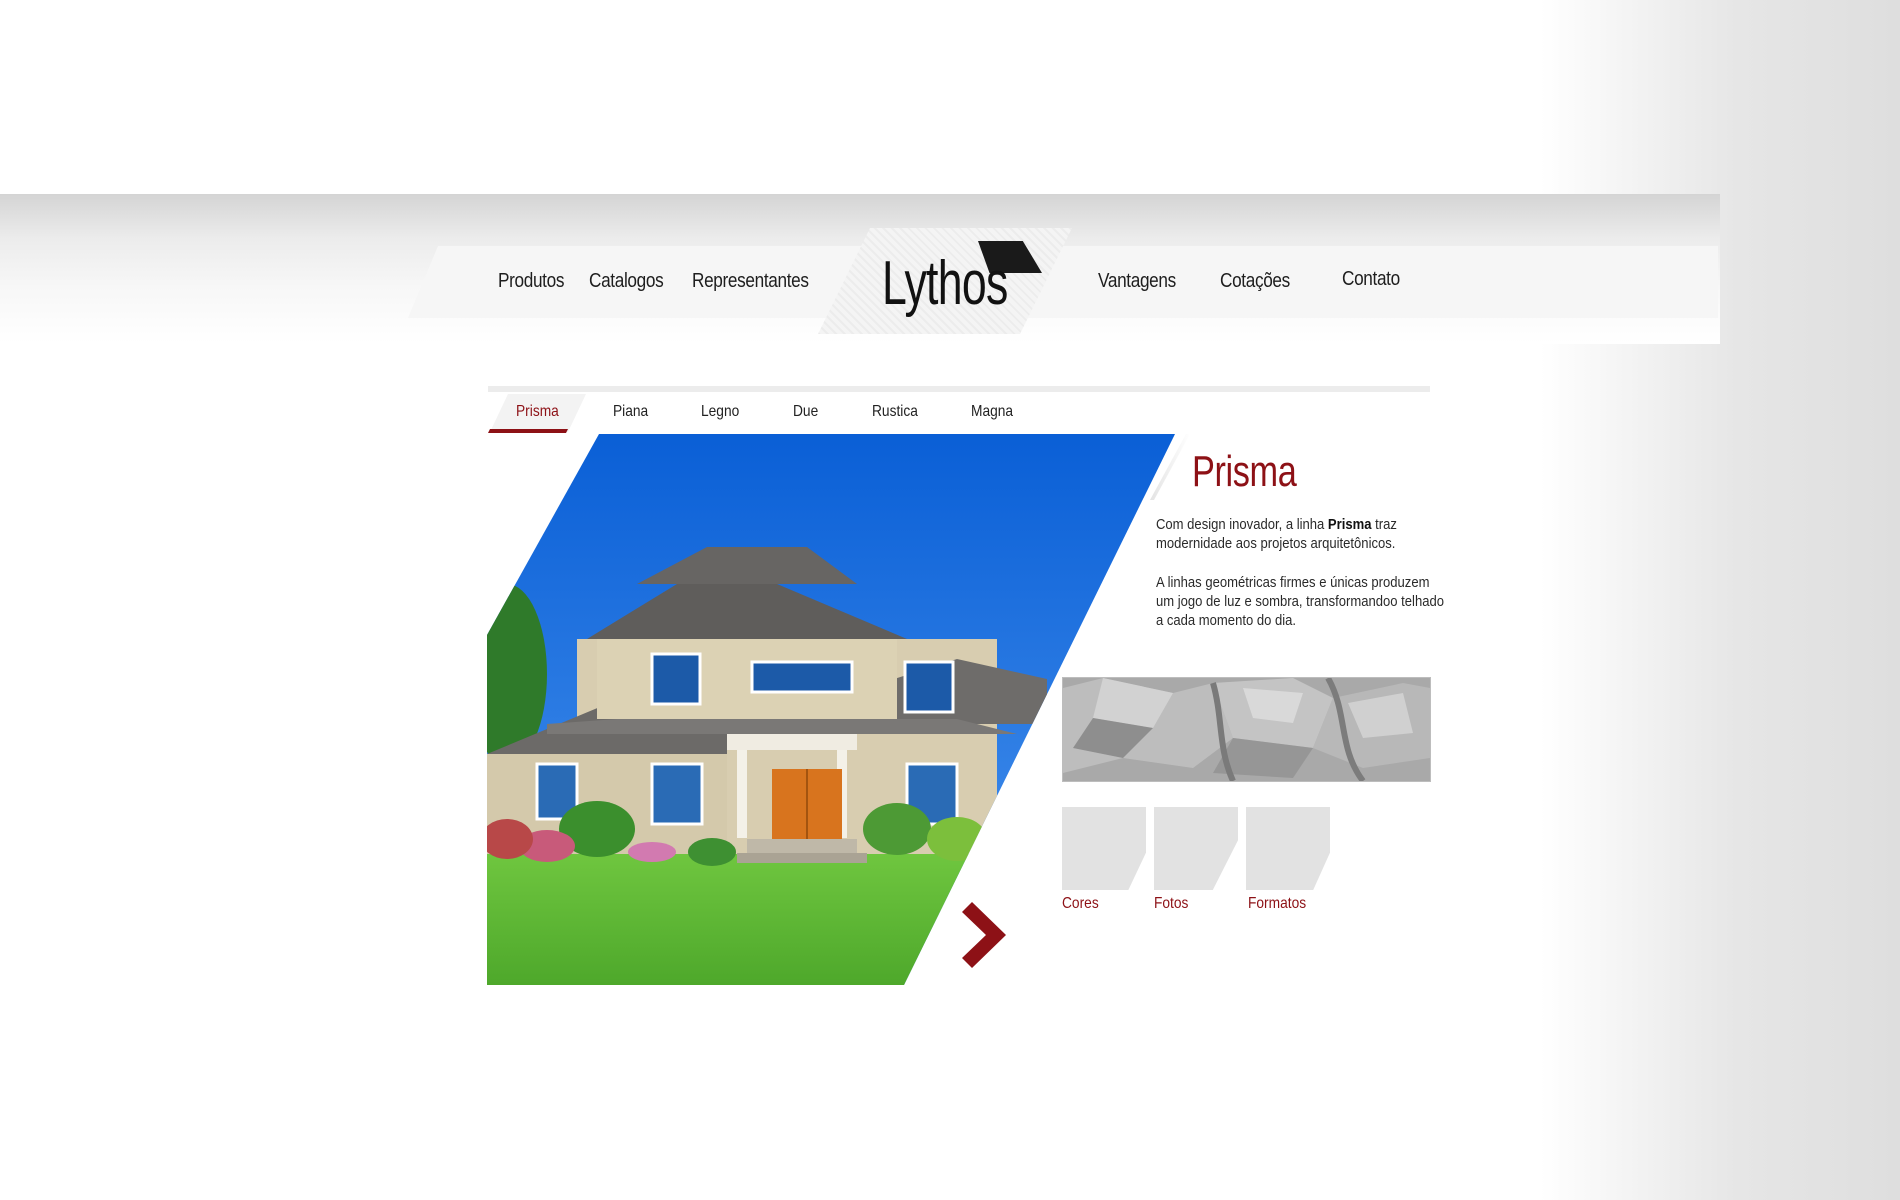 The width and height of the screenshot is (1900, 1200). Describe the element at coordinates (895, 412) in the screenshot. I see `tab-rustica: Rustica` at that location.